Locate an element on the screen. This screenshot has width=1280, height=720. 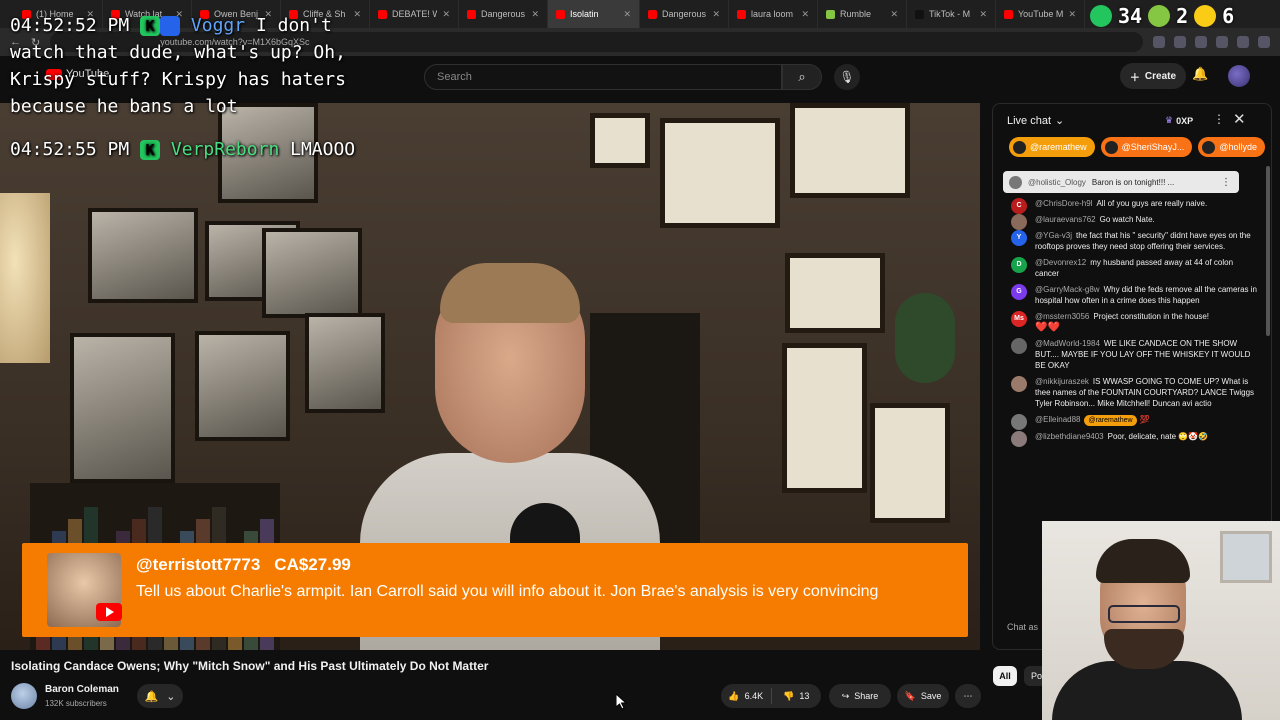
search-icon: ⌕ is located at coordinates (802, 76).